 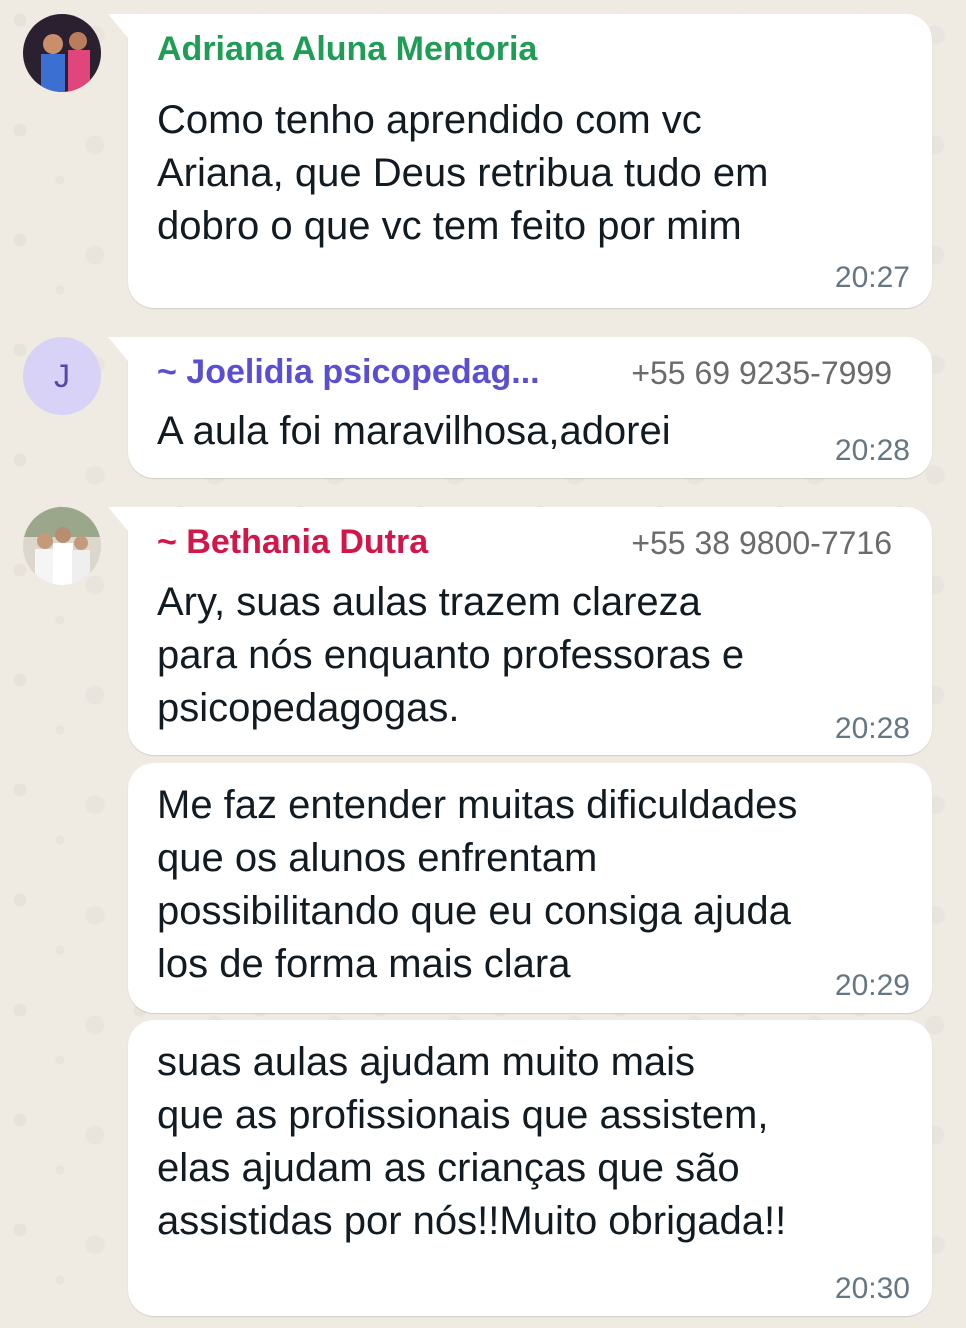 What do you see at coordinates (872, 1288) in the screenshot?
I see `message-timestamp: 20:30` at bounding box center [872, 1288].